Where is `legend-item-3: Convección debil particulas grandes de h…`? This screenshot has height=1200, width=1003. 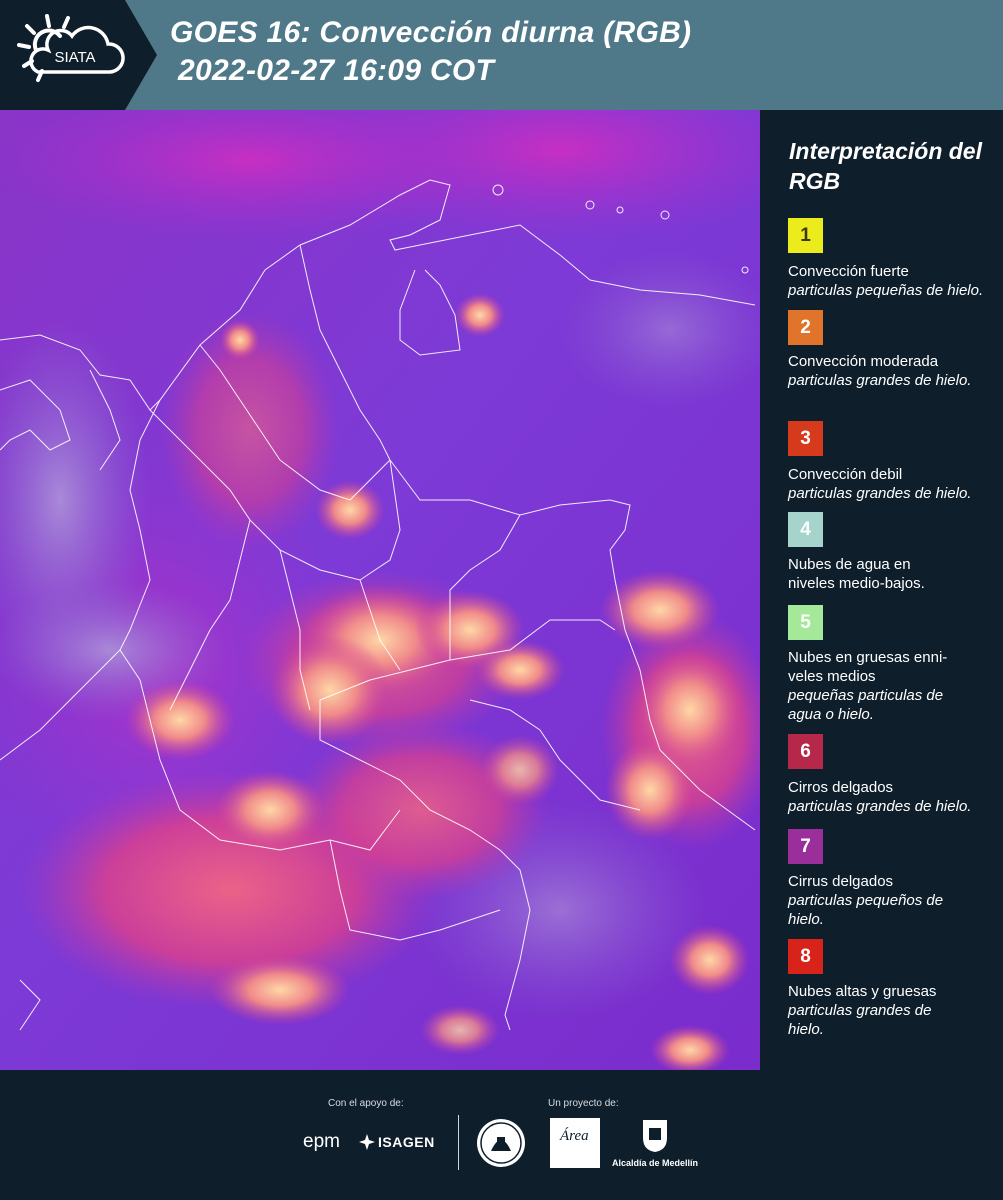
legend-item-3: Convección debil particulas grandes de h… is located at coordinates (893, 484).